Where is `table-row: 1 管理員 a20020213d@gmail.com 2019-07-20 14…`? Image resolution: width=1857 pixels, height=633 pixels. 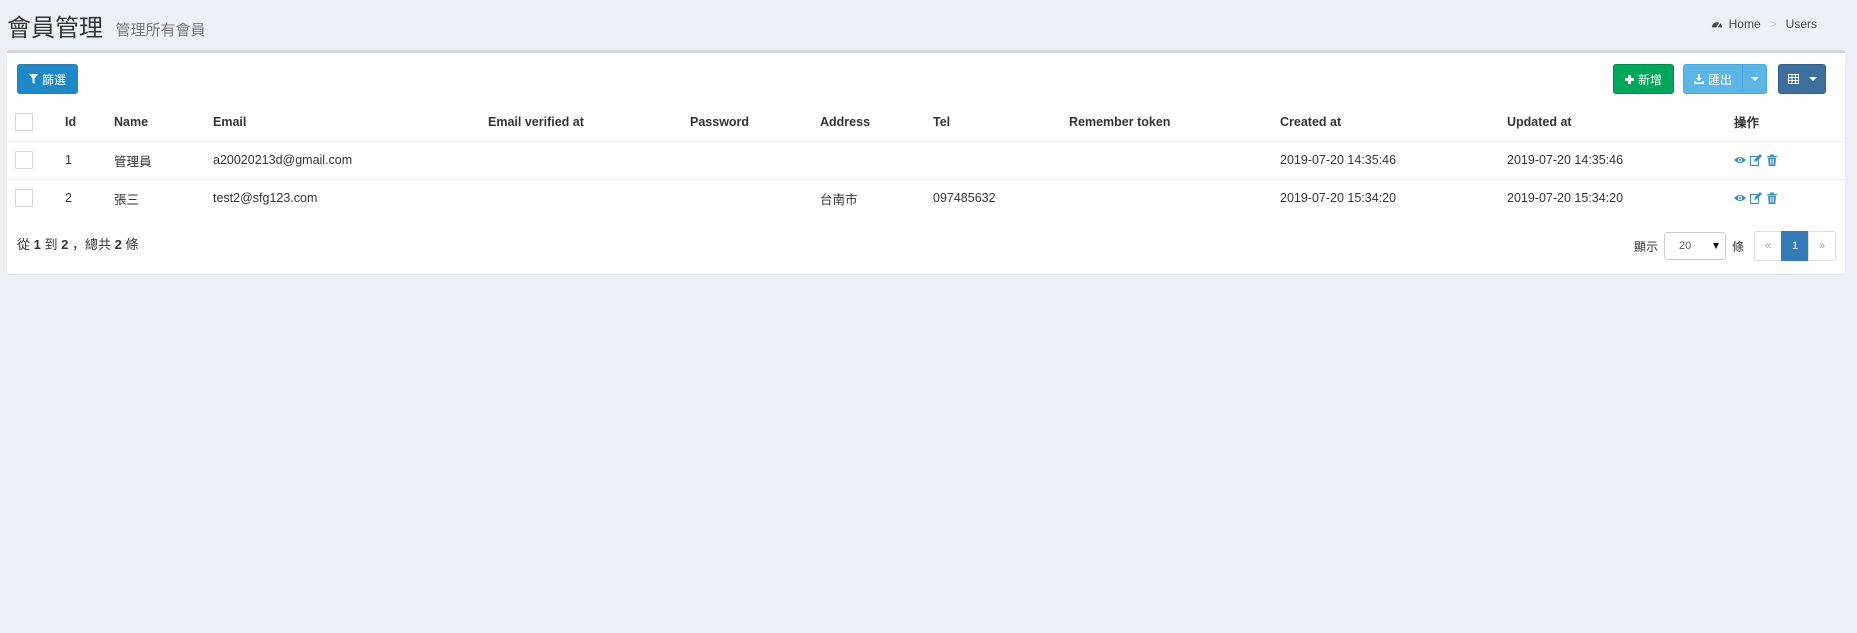
table-row: 1 管理員 a20020213d@gmail.com 2019-07-20 14… is located at coordinates (926, 159).